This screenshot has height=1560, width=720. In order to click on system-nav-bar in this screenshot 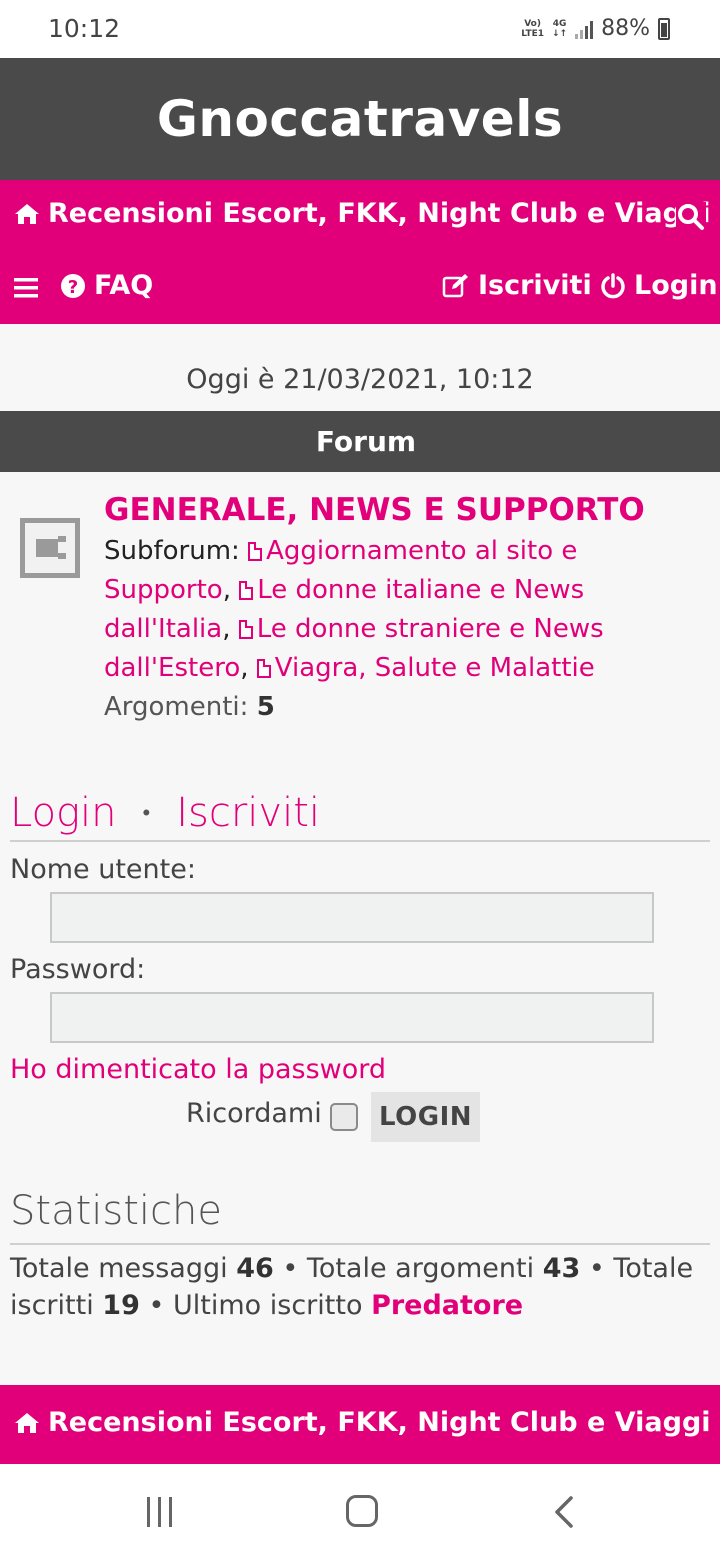, I will do `click(360, 1512)`.